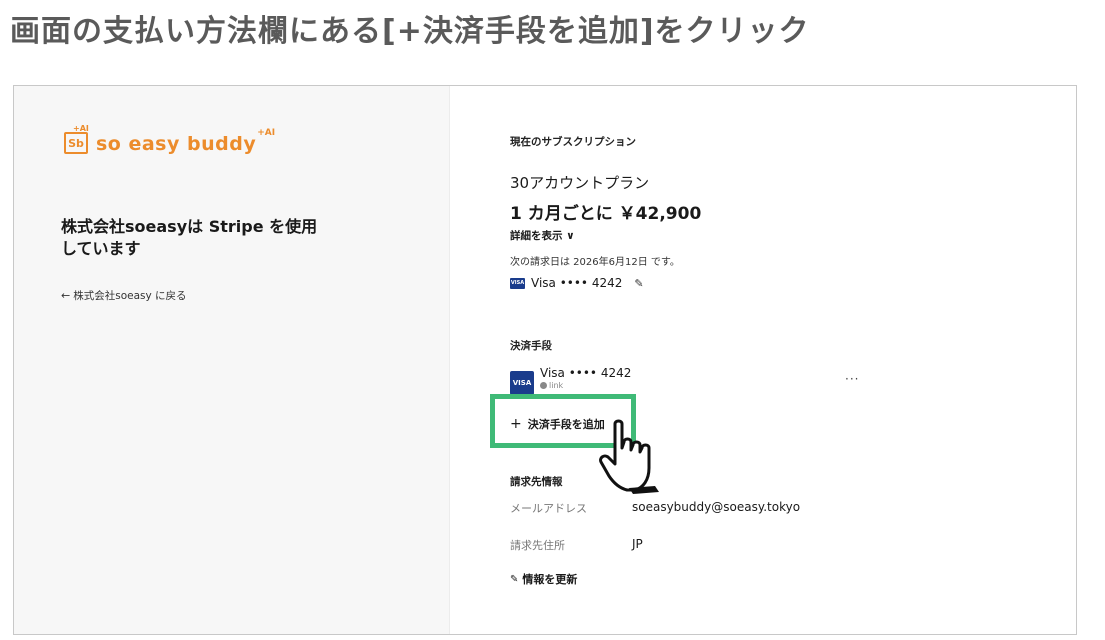 The height and width of the screenshot is (640, 1105). Describe the element at coordinates (606, 214) in the screenshot. I see `plan-price: 1 カ月ごとに ￥42,900` at that location.